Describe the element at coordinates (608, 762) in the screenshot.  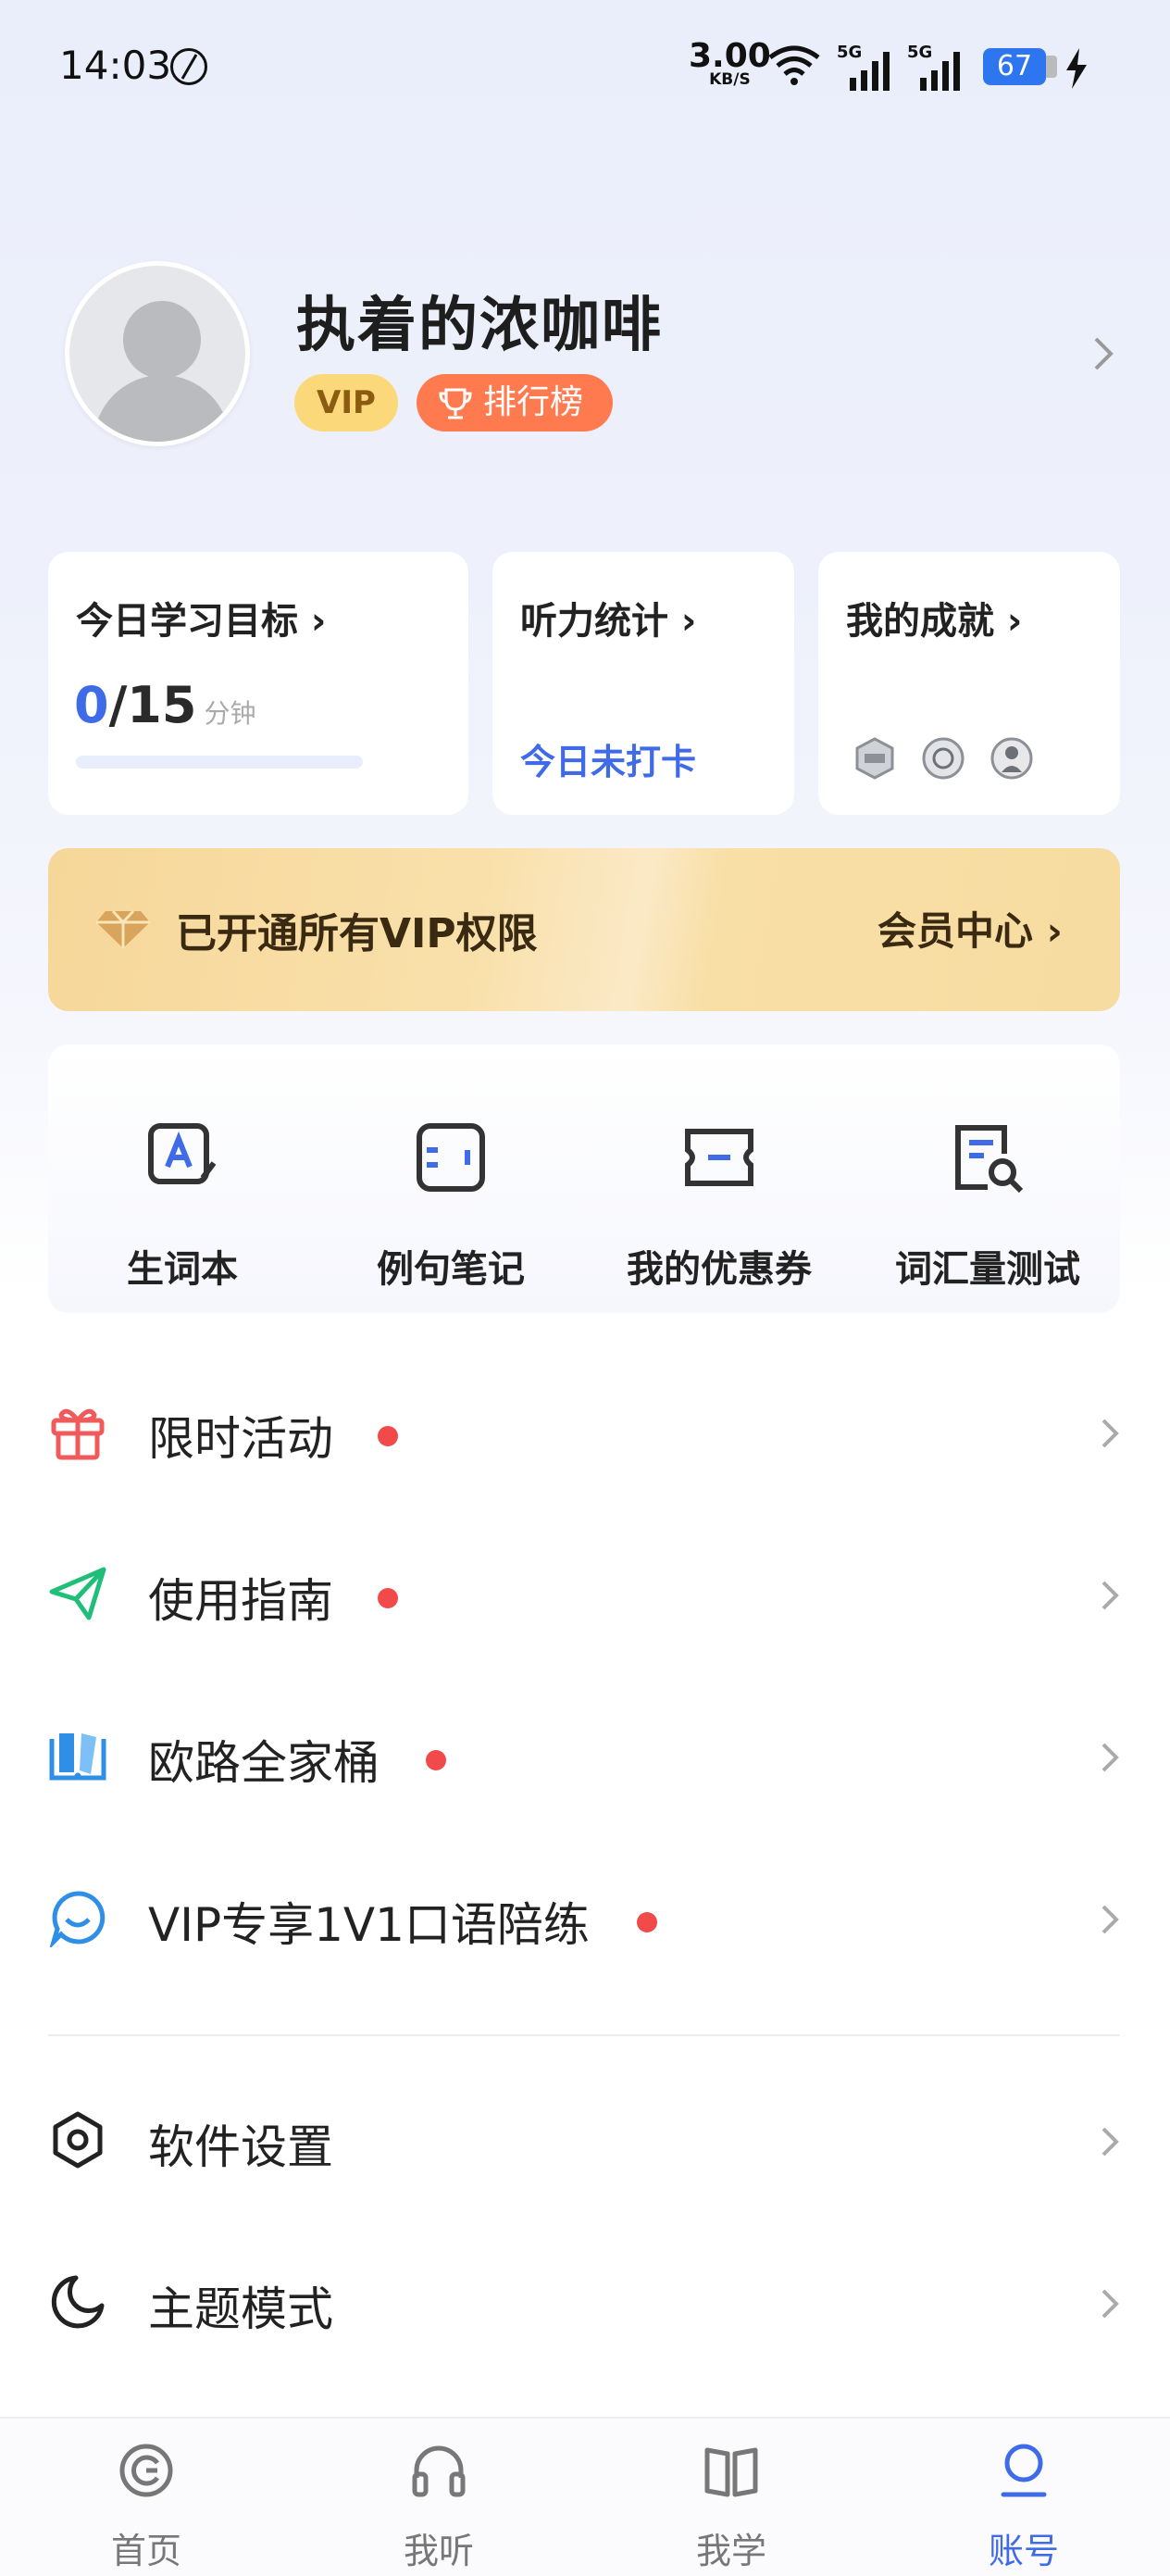
I see `checkin-status: 今日未打卡` at that location.